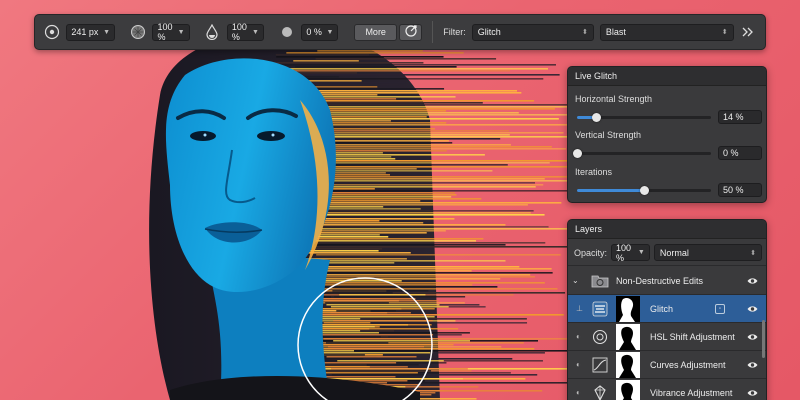 The width and height of the screenshot is (800, 400). Describe the element at coordinates (610, 190) in the screenshot. I see `slider-fill` at that location.